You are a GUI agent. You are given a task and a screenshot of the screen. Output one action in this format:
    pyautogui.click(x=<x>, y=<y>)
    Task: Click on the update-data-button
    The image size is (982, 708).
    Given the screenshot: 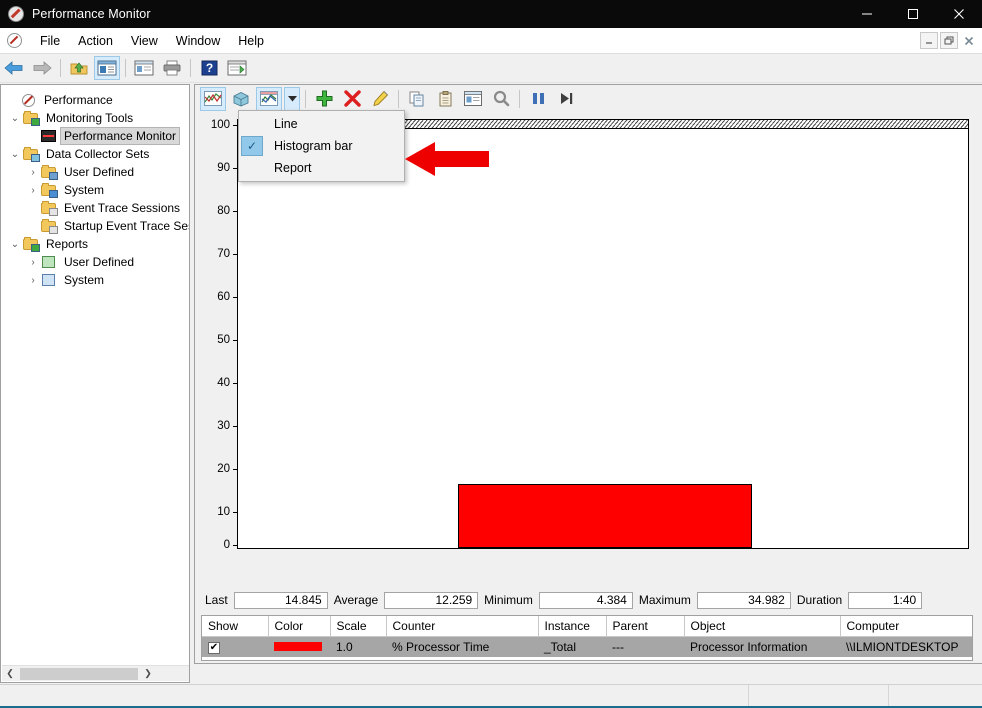 What is the action you would take?
    pyautogui.click(x=566, y=99)
    